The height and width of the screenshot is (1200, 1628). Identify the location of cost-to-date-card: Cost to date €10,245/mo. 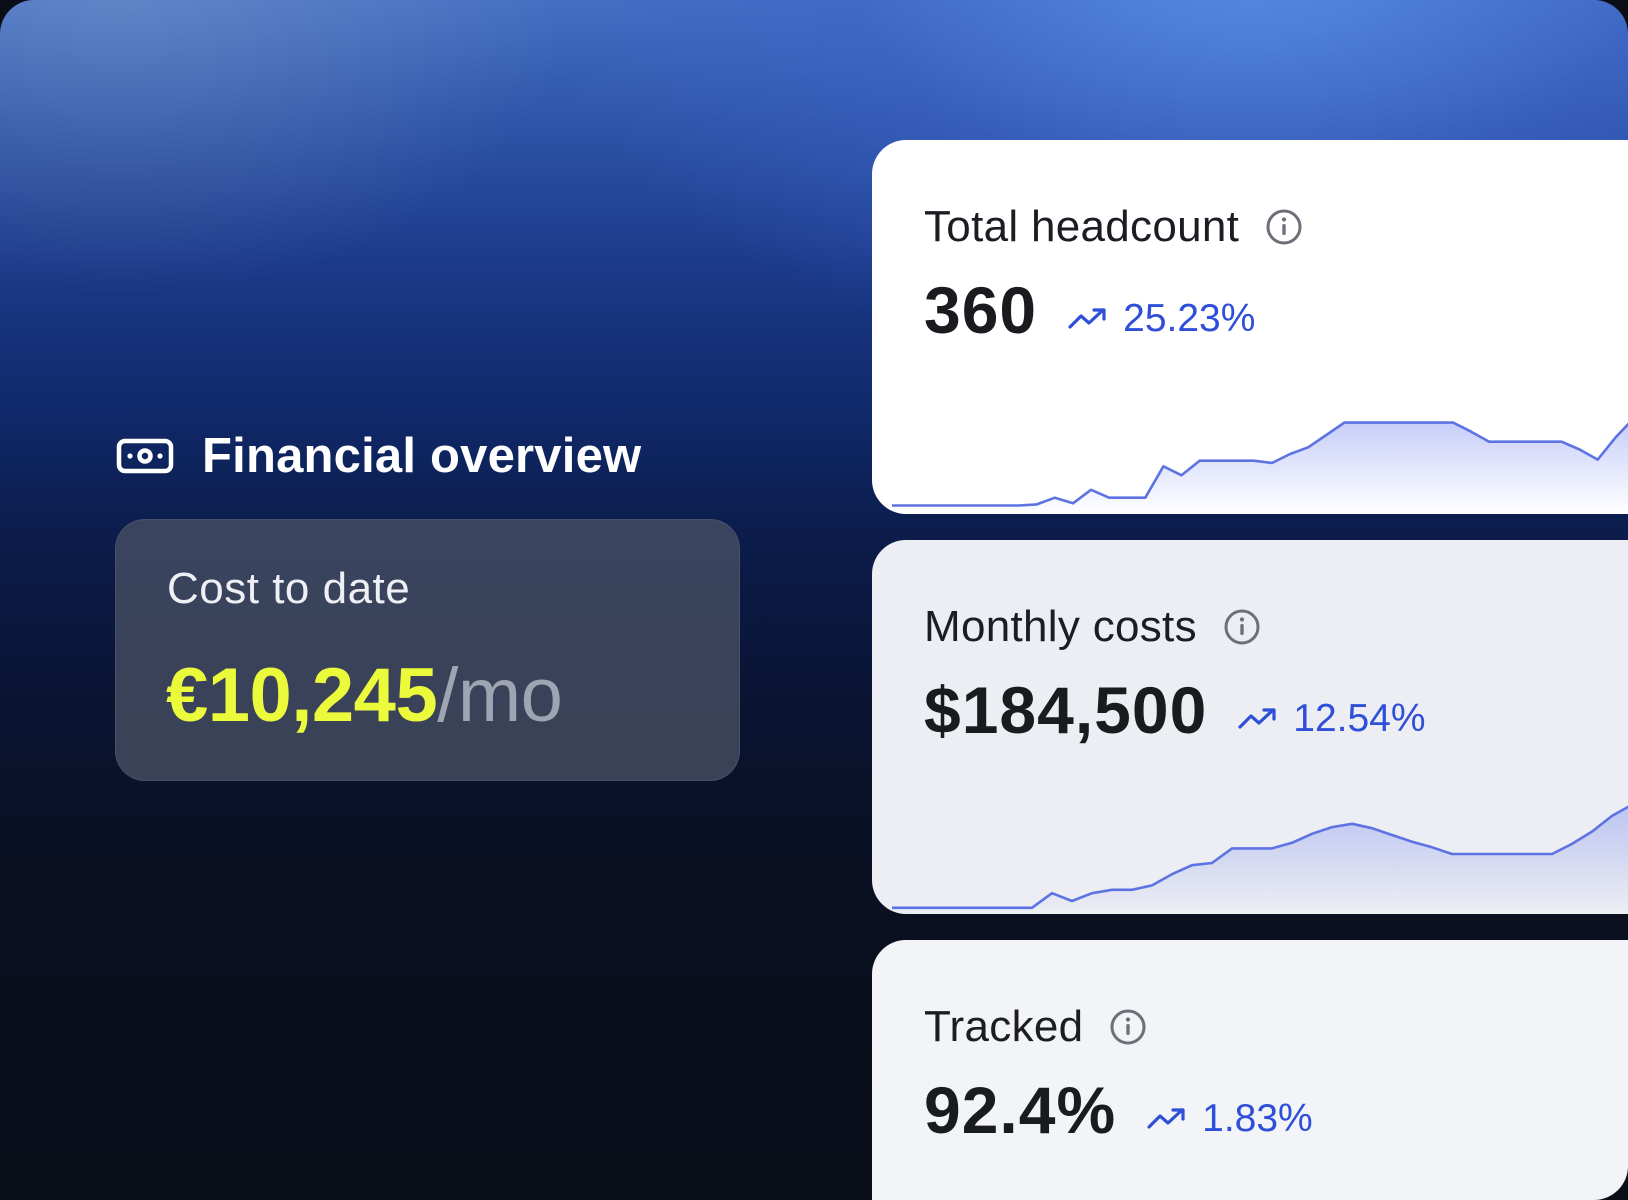
(427, 650).